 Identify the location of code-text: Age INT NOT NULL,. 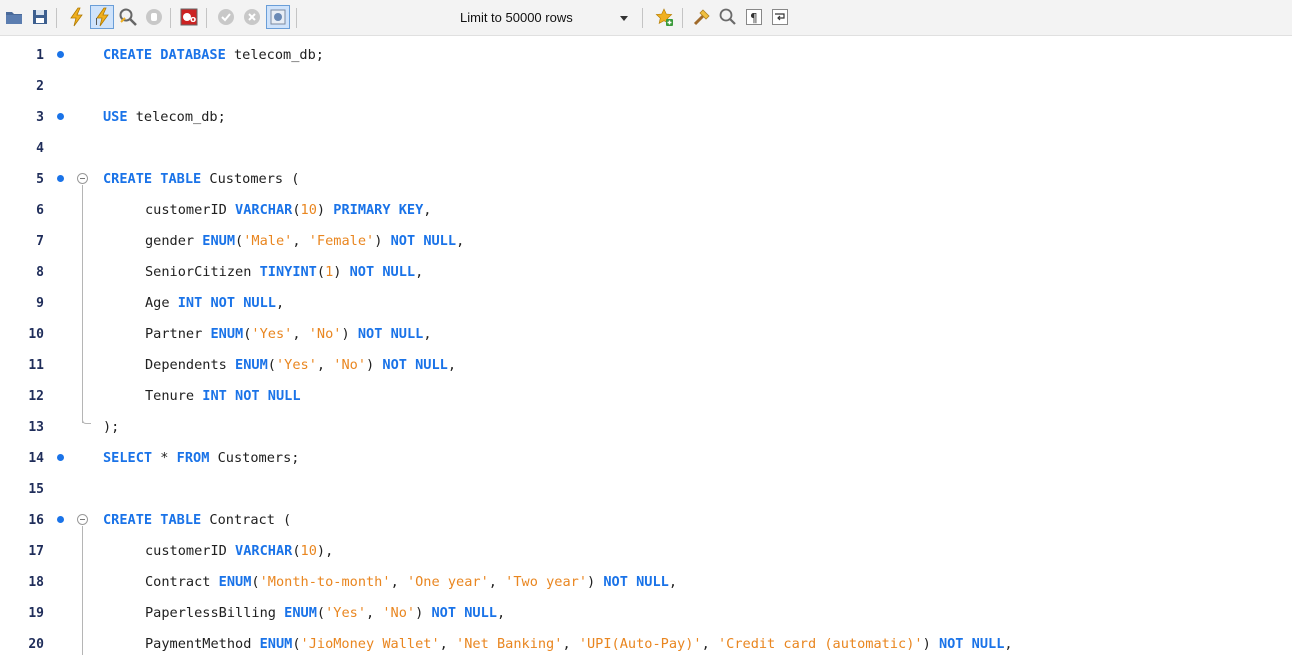
(214, 303).